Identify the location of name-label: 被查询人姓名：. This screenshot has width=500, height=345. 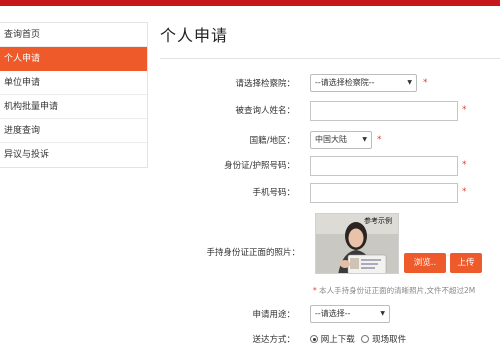
(265, 111).